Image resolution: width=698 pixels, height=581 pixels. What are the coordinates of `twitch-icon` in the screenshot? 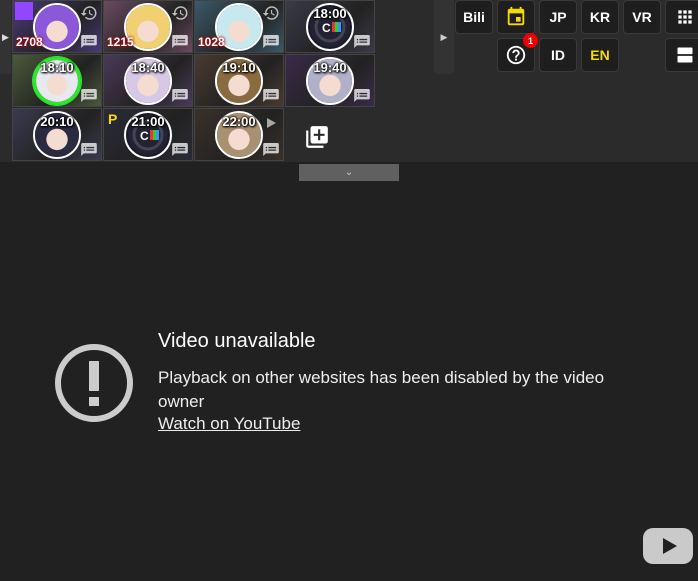 It's located at (24, 11).